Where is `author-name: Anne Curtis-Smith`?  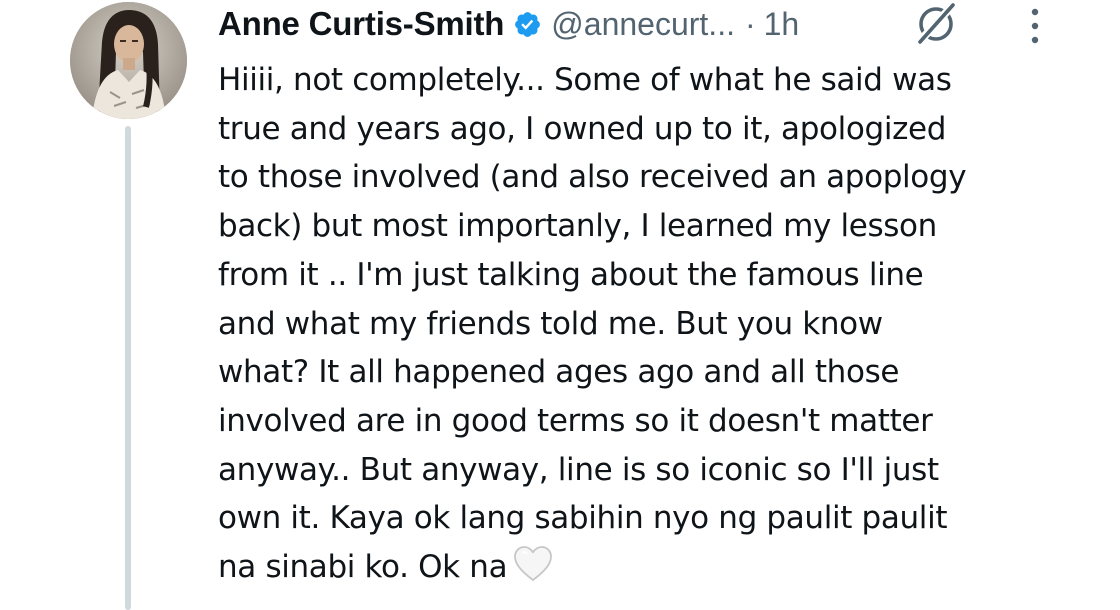
author-name: Anne Curtis-Smith is located at coordinates (361, 24).